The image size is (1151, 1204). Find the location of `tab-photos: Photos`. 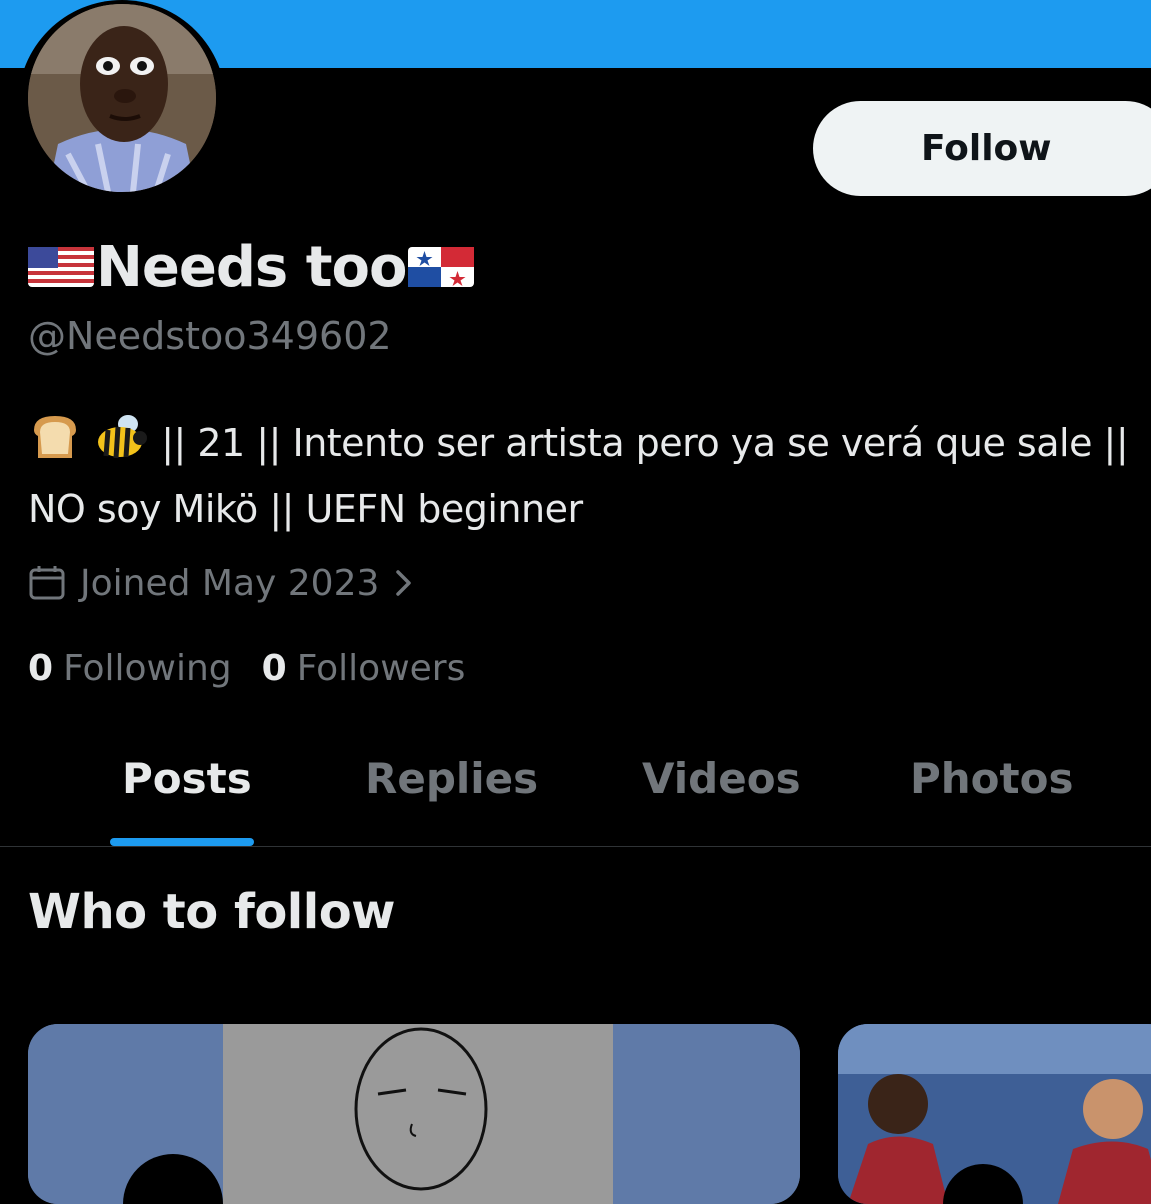

tab-photos: Photos is located at coordinates (991, 778).